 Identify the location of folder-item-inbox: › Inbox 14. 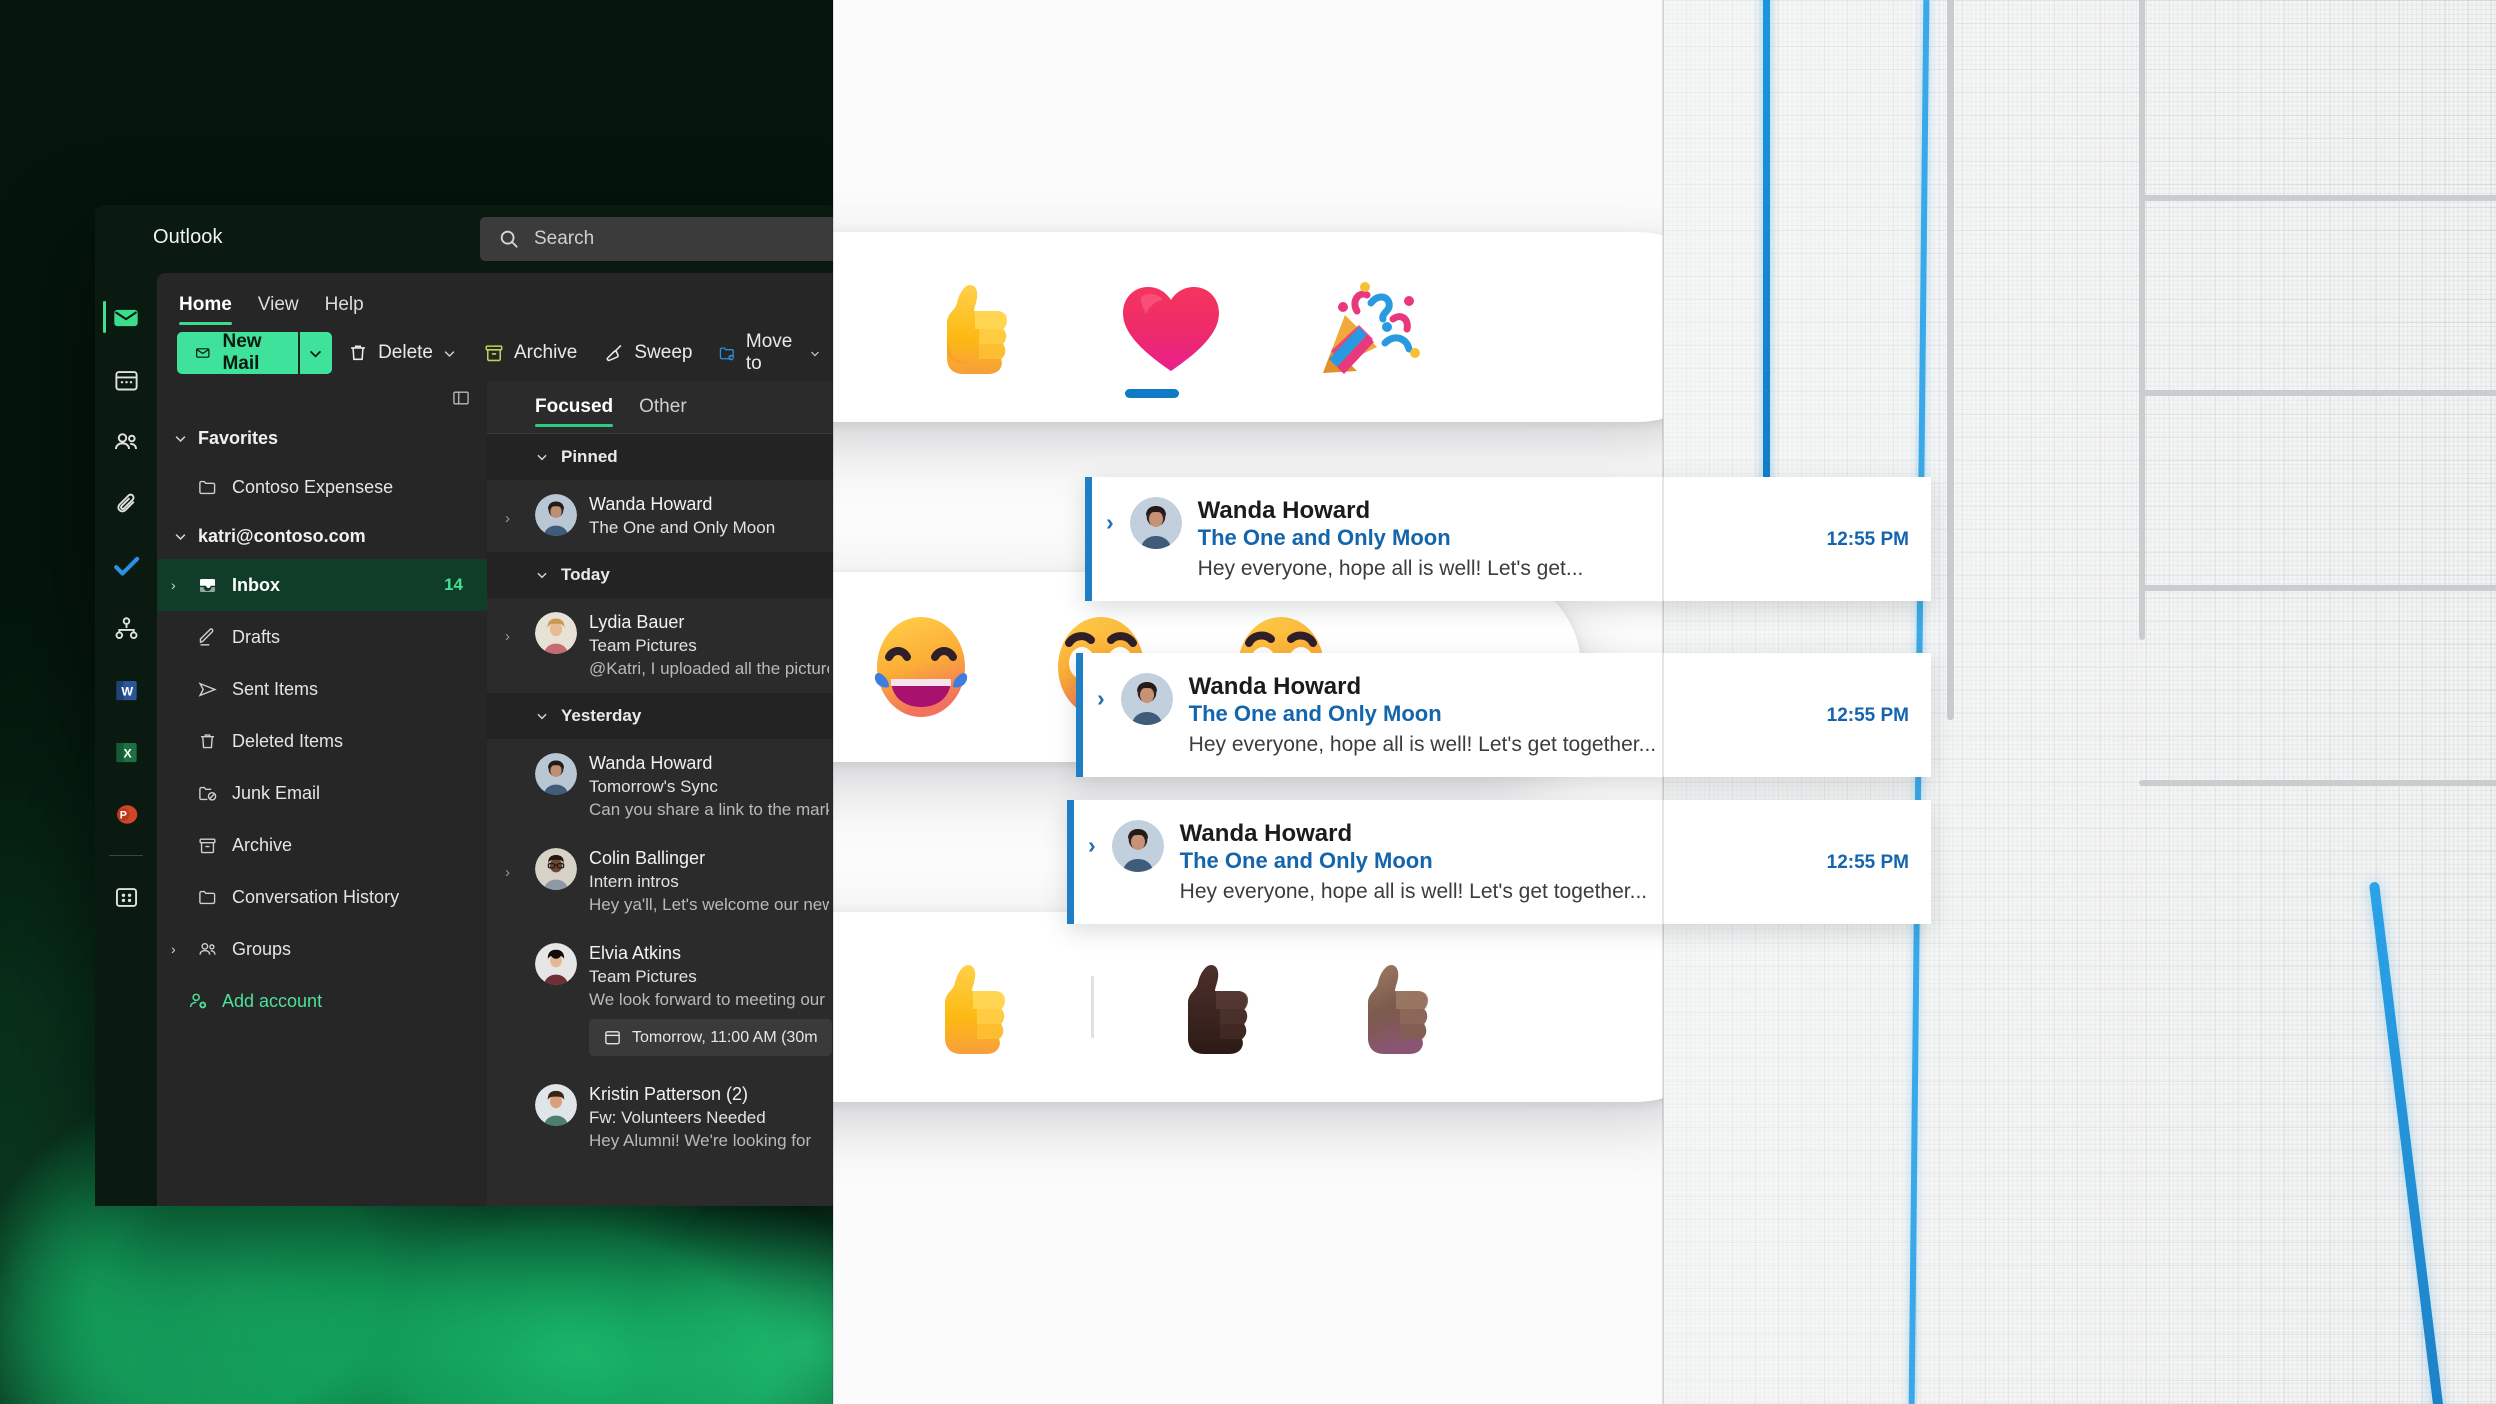
(322, 585).